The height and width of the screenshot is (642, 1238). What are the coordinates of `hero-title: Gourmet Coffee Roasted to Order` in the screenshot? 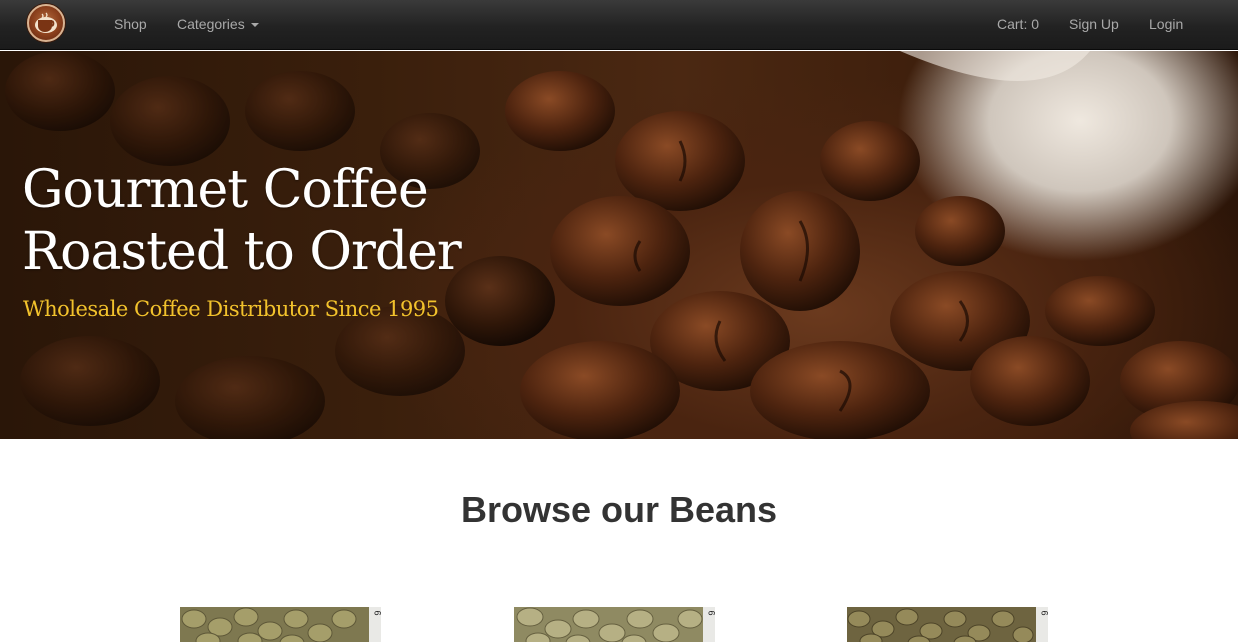 It's located at (242, 221).